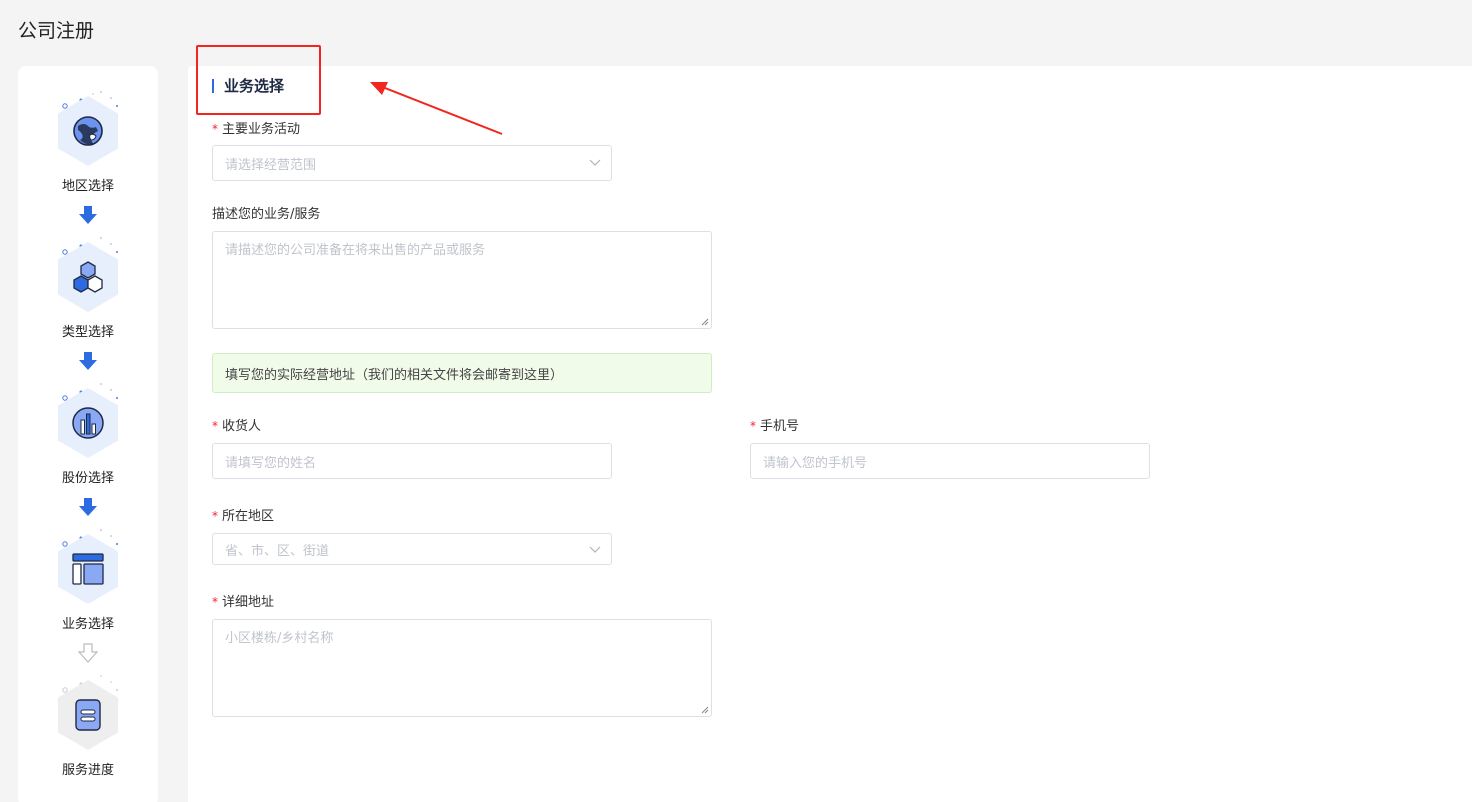  What do you see at coordinates (87, 624) in the screenshot?
I see `step-label-business: 业务选择` at bounding box center [87, 624].